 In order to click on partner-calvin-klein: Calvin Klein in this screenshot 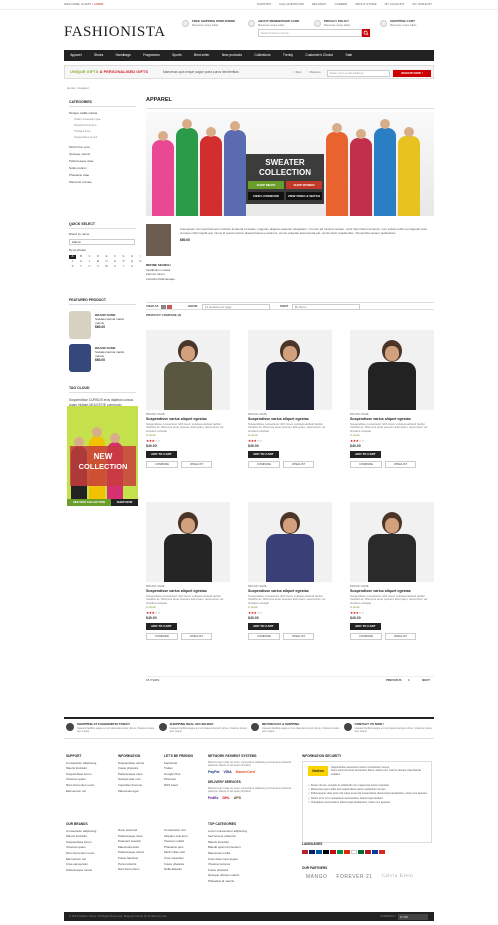, I will do `click(398, 877)`.